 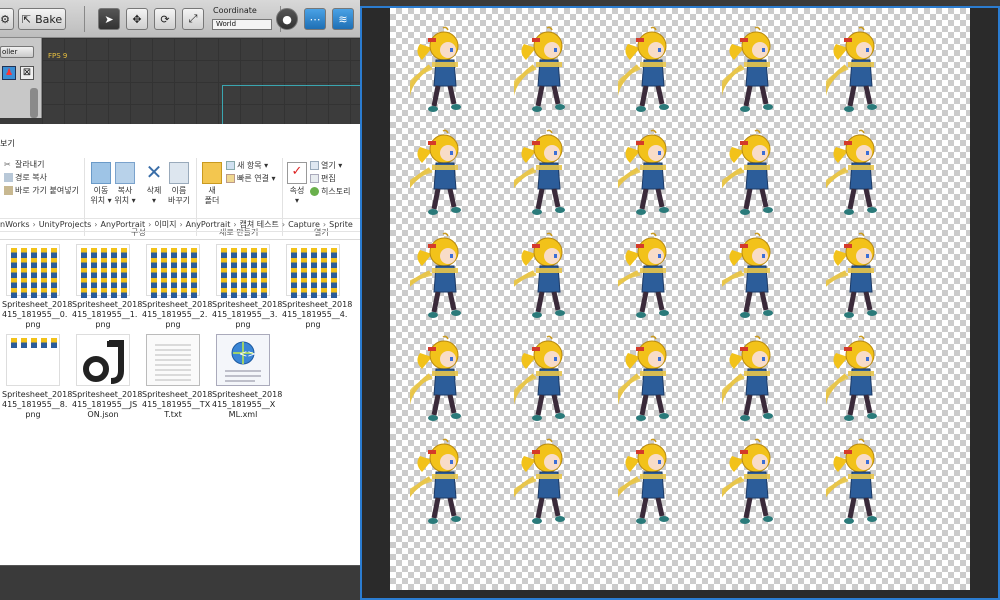 I want to click on bone-icon: ⋯, so click(x=315, y=19).